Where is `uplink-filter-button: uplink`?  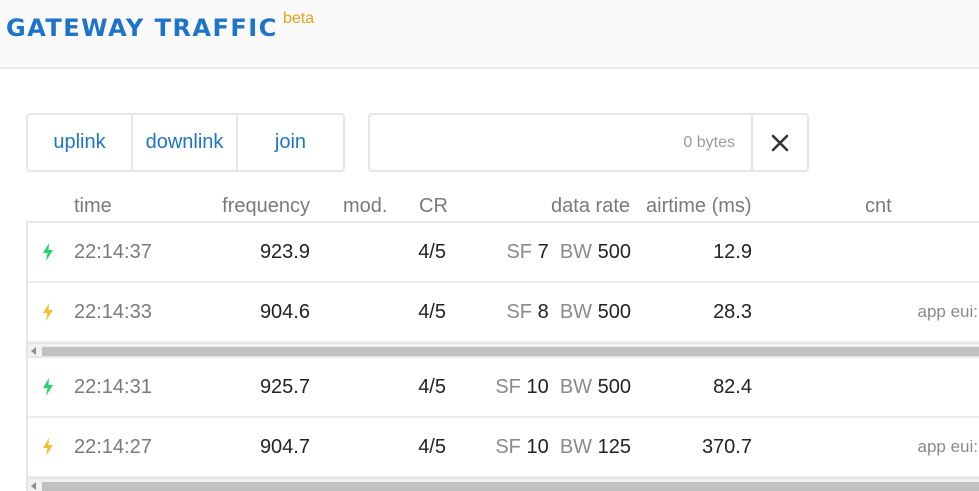 uplink-filter-button: uplink is located at coordinates (80, 142).